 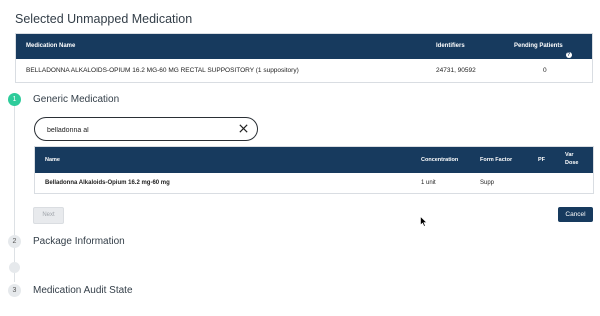 I want to click on pending-patients-cell: 0, so click(x=545, y=70).